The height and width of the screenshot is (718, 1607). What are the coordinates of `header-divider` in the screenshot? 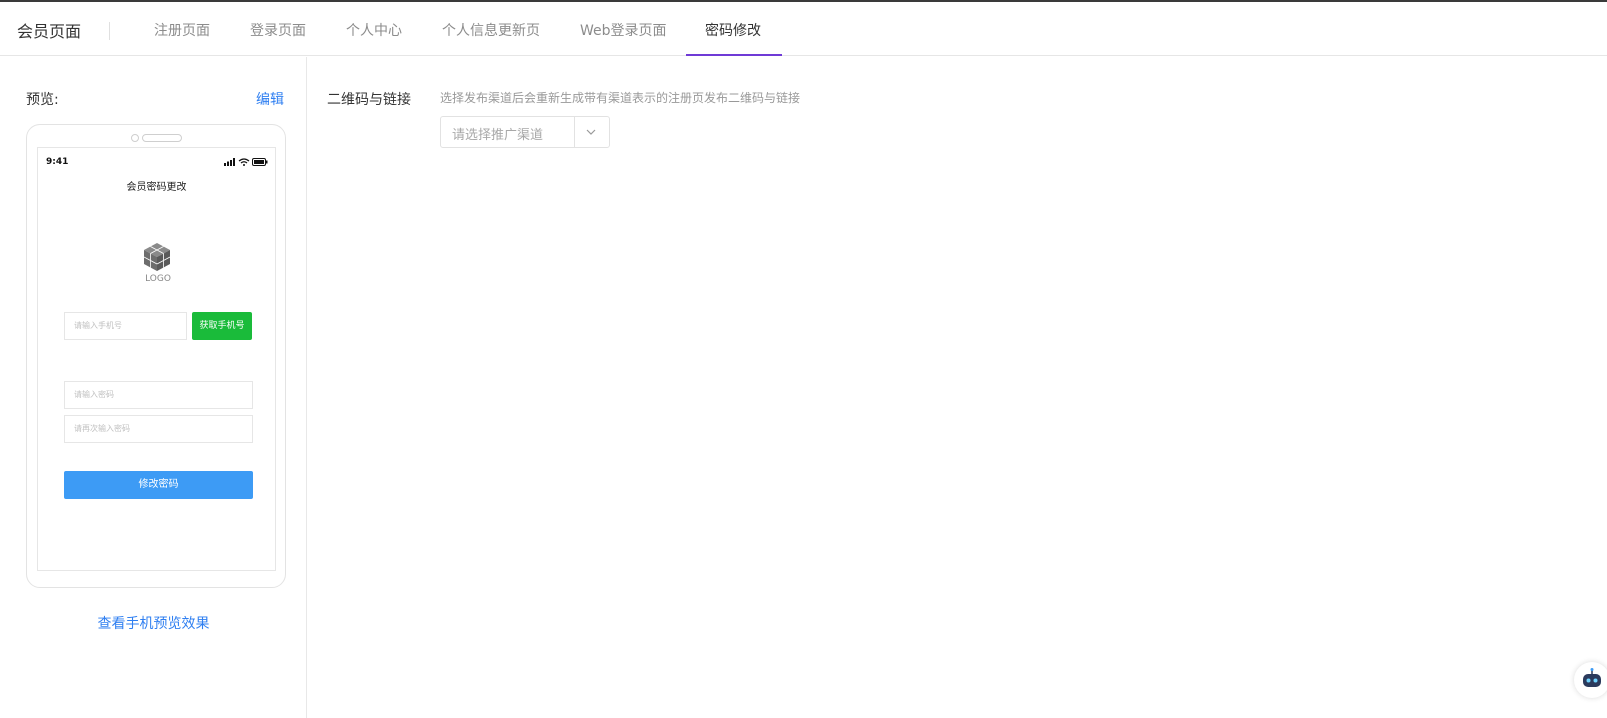 It's located at (109, 31).